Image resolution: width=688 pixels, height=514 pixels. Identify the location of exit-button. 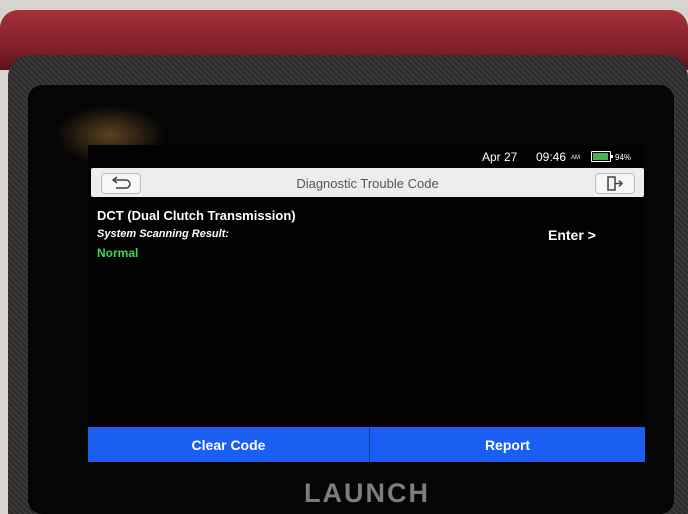
(615, 183).